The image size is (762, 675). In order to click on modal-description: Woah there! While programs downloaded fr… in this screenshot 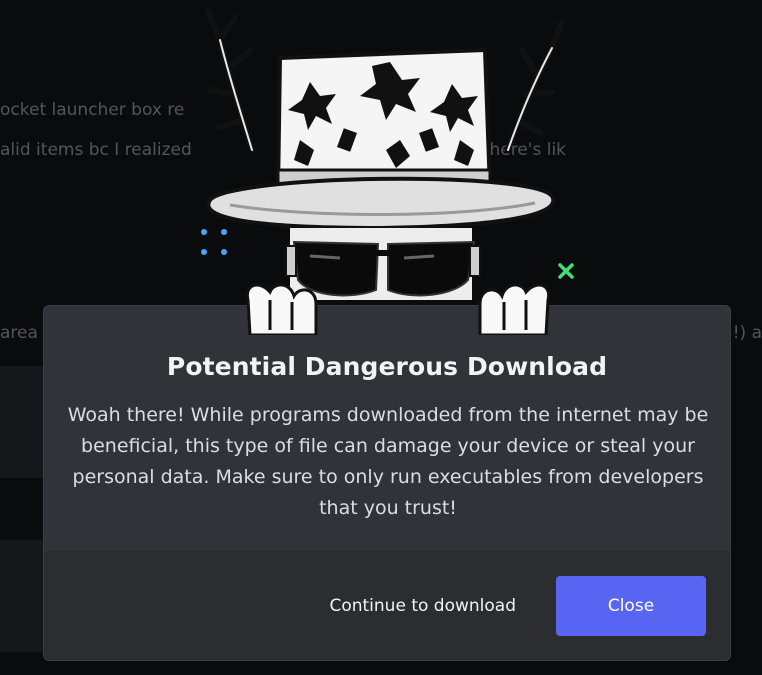, I will do `click(388, 461)`.